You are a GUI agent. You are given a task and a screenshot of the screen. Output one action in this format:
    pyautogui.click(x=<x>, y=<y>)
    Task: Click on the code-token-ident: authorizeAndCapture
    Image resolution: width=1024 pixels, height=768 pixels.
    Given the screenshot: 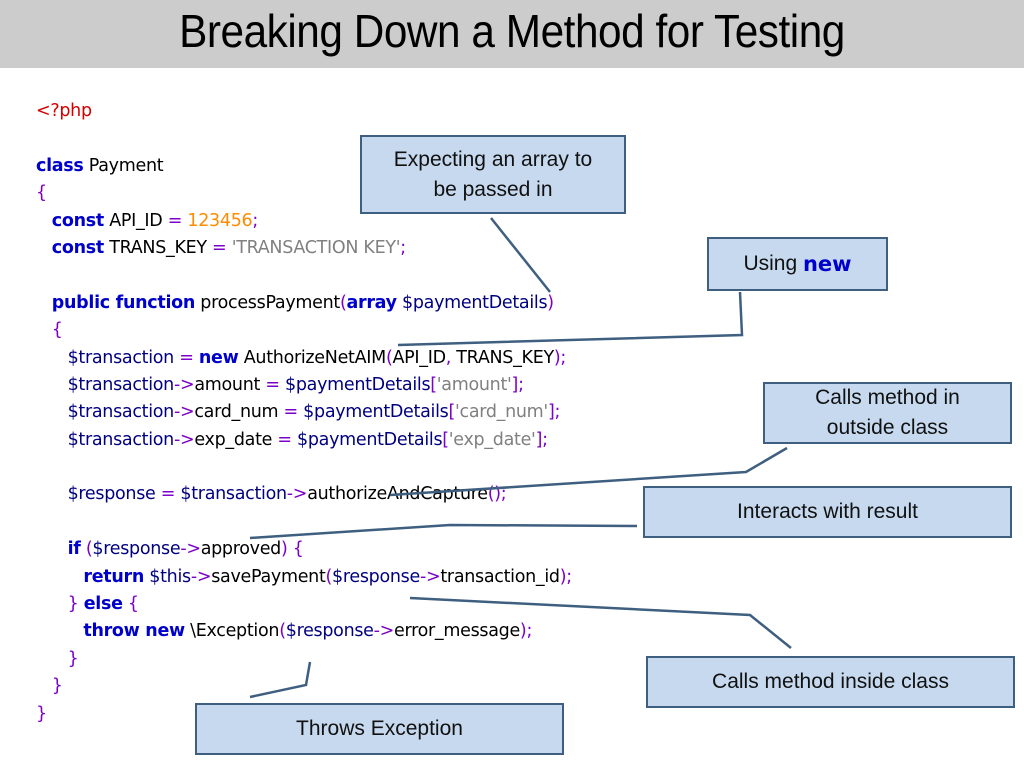 What is the action you would take?
    pyautogui.click(x=397, y=494)
    